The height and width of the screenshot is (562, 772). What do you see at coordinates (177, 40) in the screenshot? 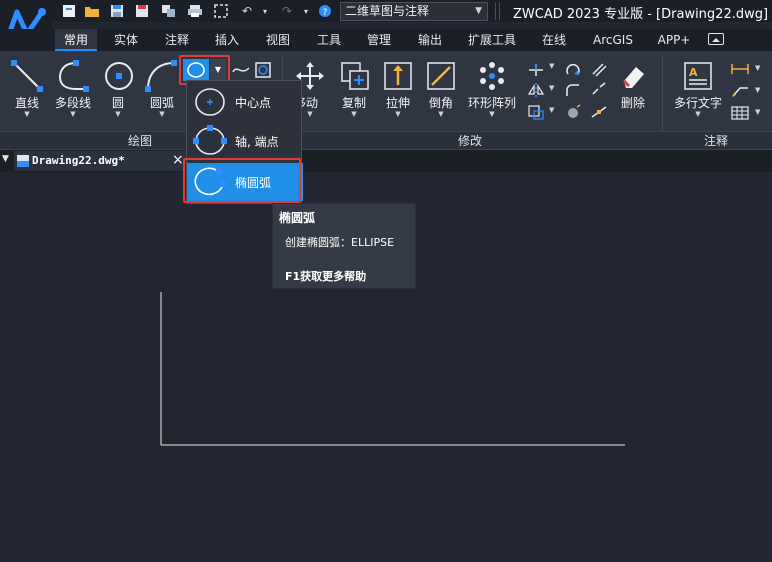
I see `tab-annotate: 注释` at bounding box center [177, 40].